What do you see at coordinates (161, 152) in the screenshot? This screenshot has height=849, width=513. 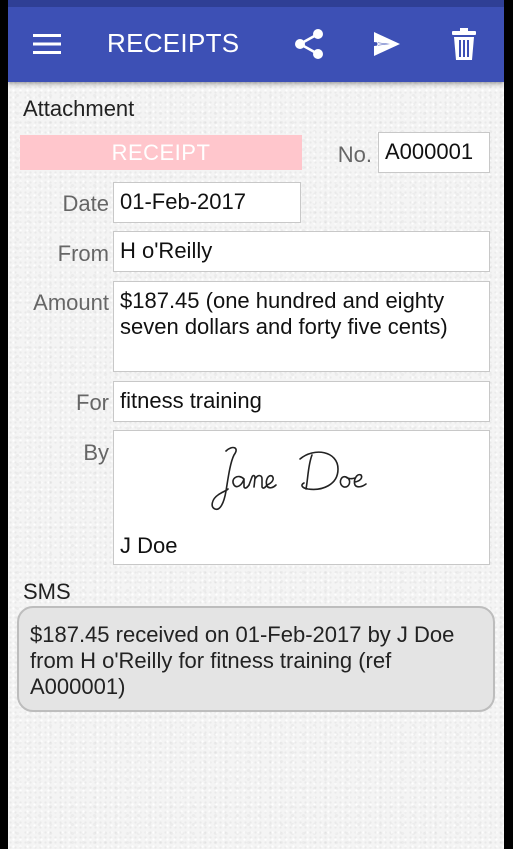 I see `receipt-attachment-button: RECEIPT` at bounding box center [161, 152].